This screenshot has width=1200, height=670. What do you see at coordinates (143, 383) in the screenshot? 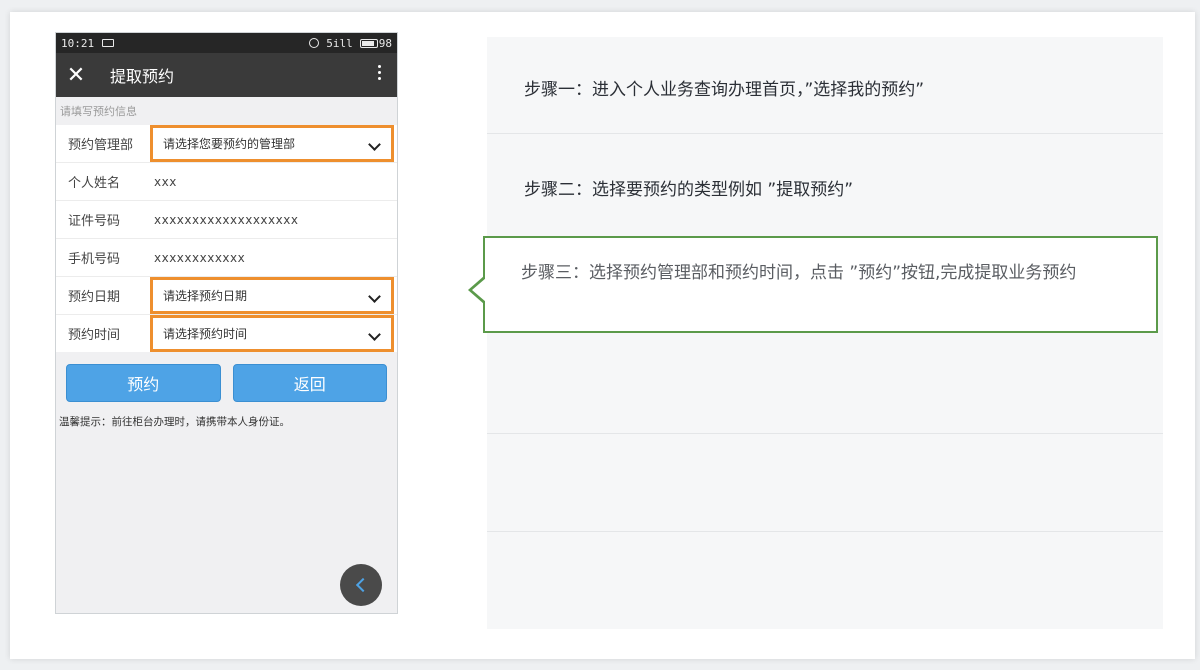
I see `reserve-button: 预约` at bounding box center [143, 383].